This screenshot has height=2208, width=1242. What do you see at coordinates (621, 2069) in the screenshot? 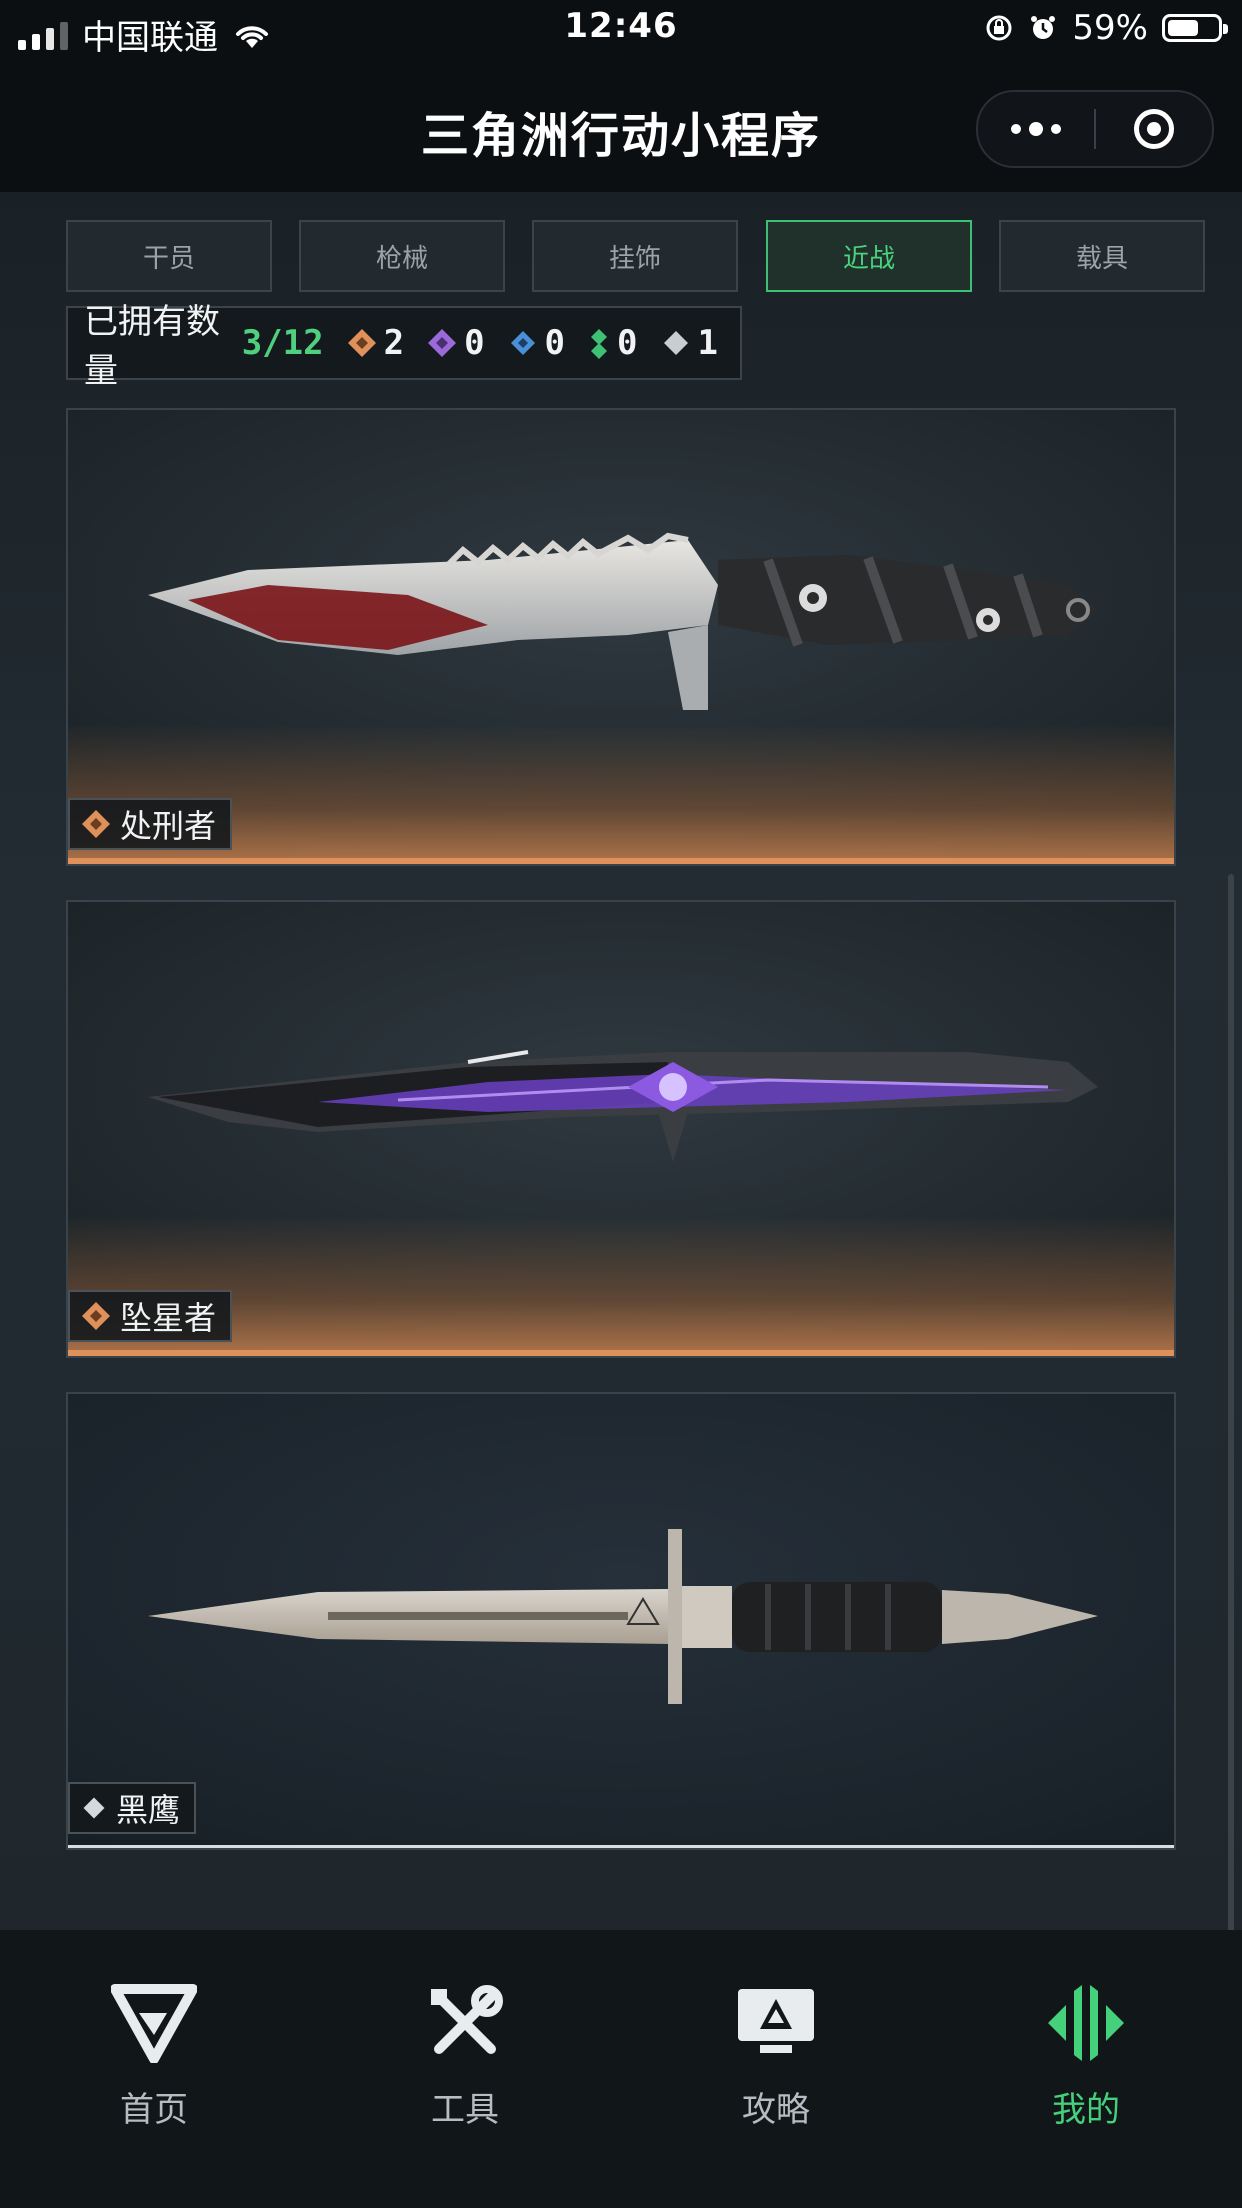
I see `bottom-navigation: 首页 工具 攻略 我的` at bounding box center [621, 2069].